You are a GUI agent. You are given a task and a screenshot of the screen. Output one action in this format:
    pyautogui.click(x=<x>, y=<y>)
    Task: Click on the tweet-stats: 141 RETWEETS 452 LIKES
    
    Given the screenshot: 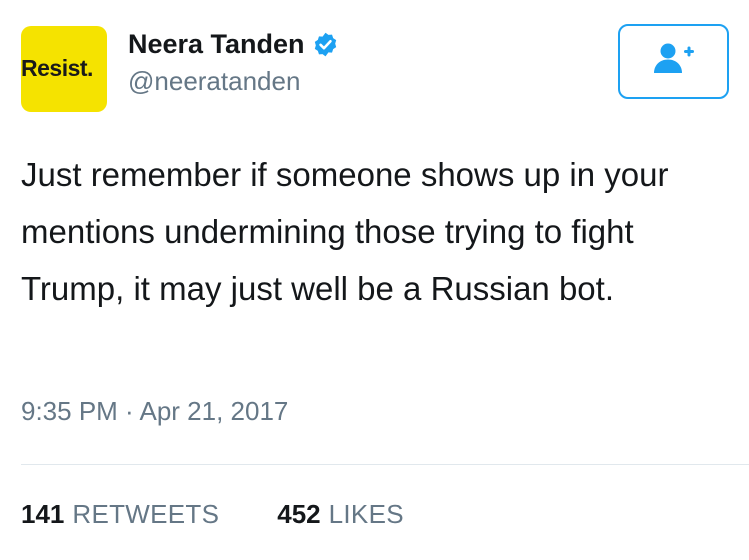 What is the action you would take?
    pyautogui.click(x=212, y=514)
    